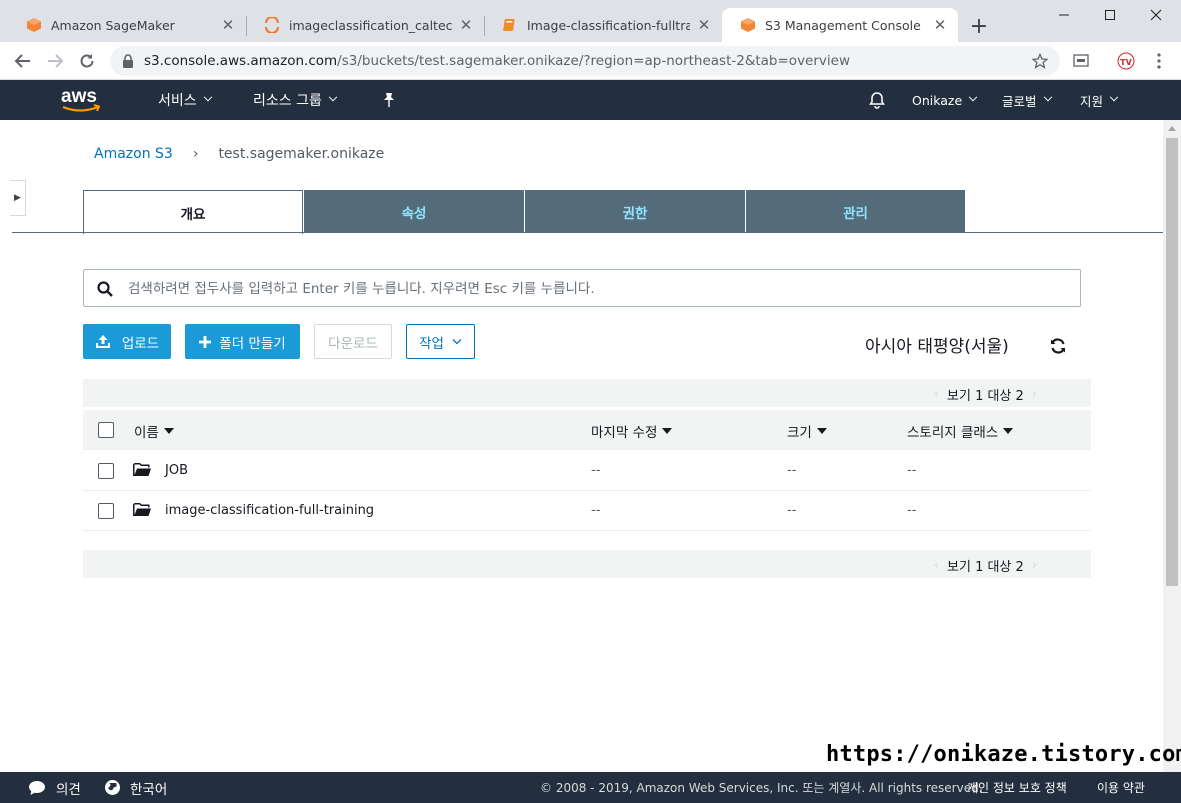  What do you see at coordinates (587, 232) in the screenshot?
I see `tab-divider` at bounding box center [587, 232].